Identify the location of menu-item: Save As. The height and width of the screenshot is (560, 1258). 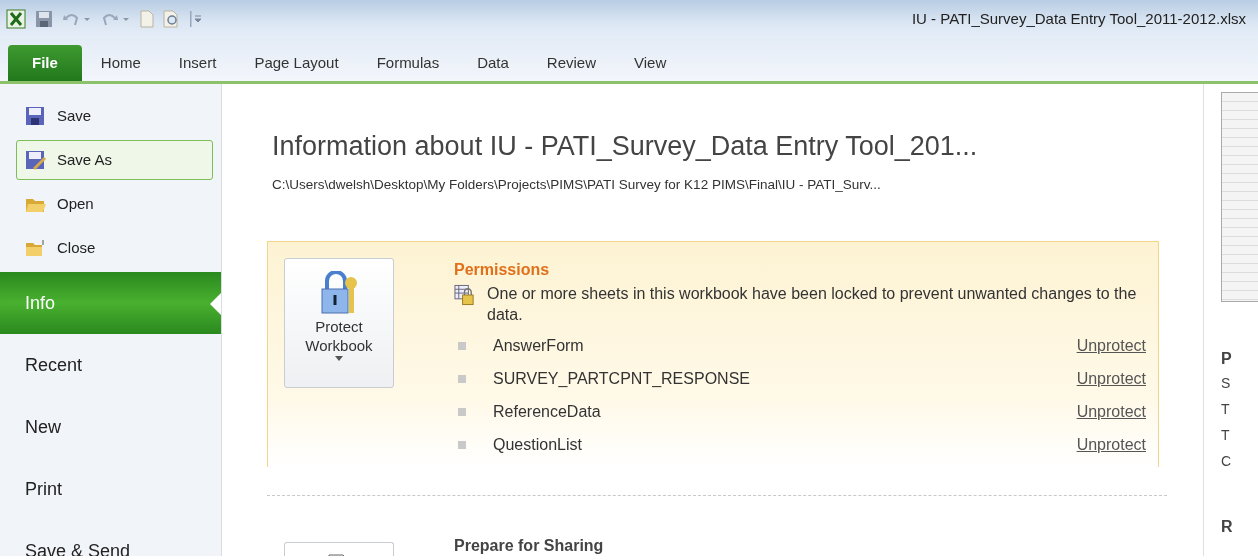
(114, 160).